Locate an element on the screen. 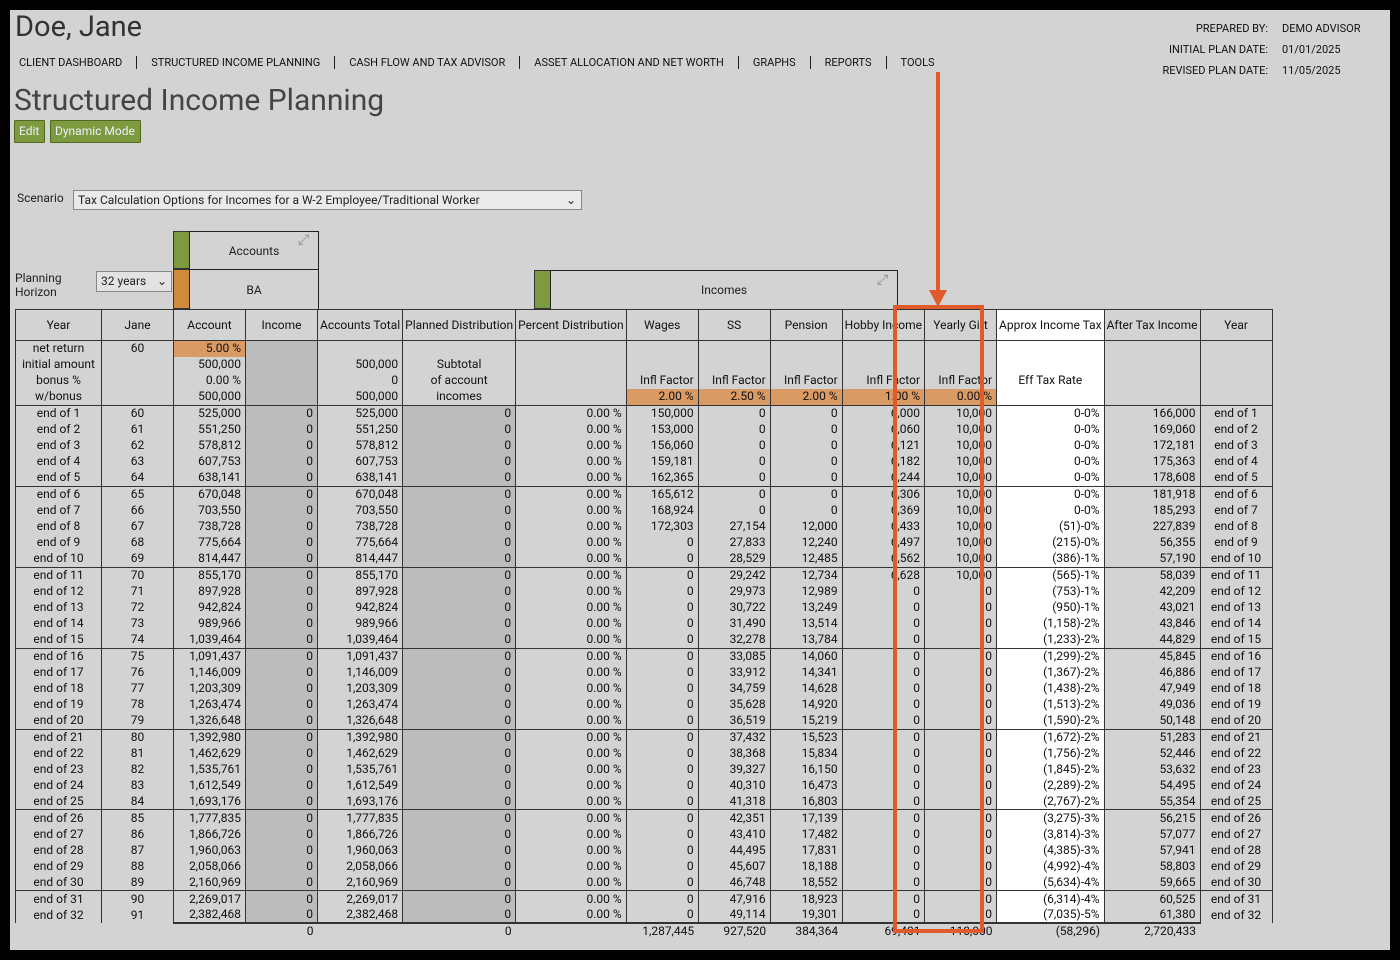 The image size is (1400, 960). col-header: Wages is located at coordinates (662, 325).